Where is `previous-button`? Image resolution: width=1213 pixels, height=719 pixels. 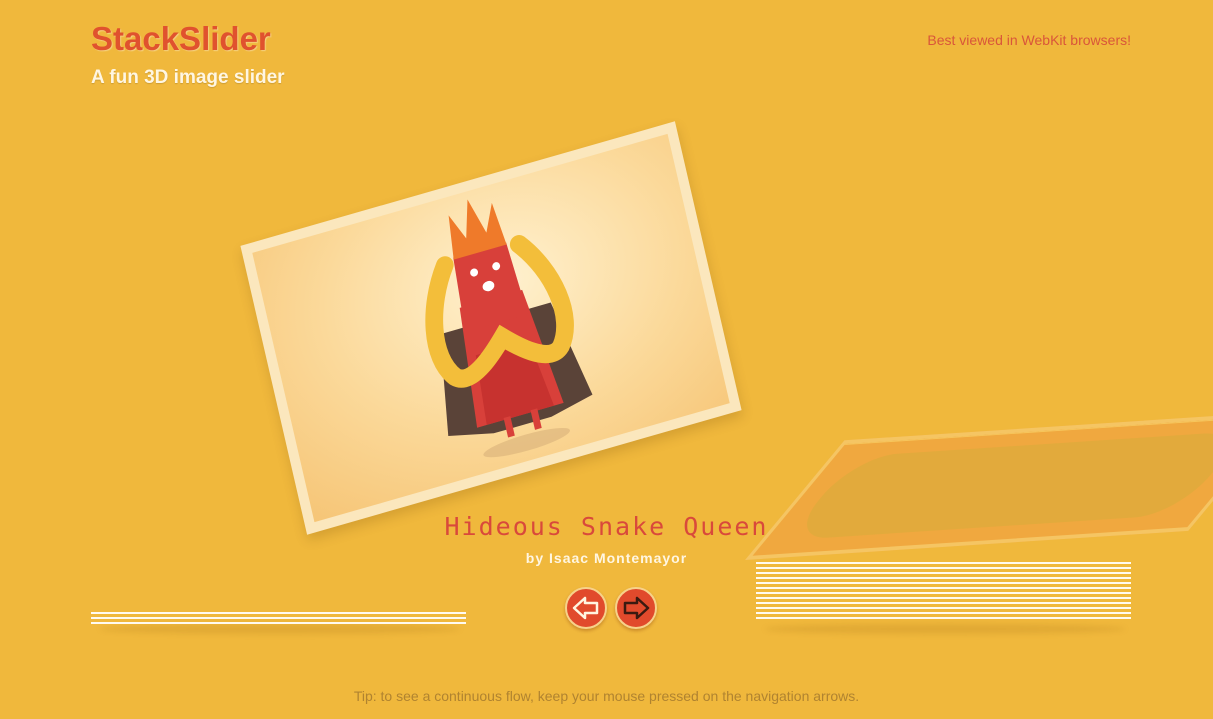 previous-button is located at coordinates (586, 608).